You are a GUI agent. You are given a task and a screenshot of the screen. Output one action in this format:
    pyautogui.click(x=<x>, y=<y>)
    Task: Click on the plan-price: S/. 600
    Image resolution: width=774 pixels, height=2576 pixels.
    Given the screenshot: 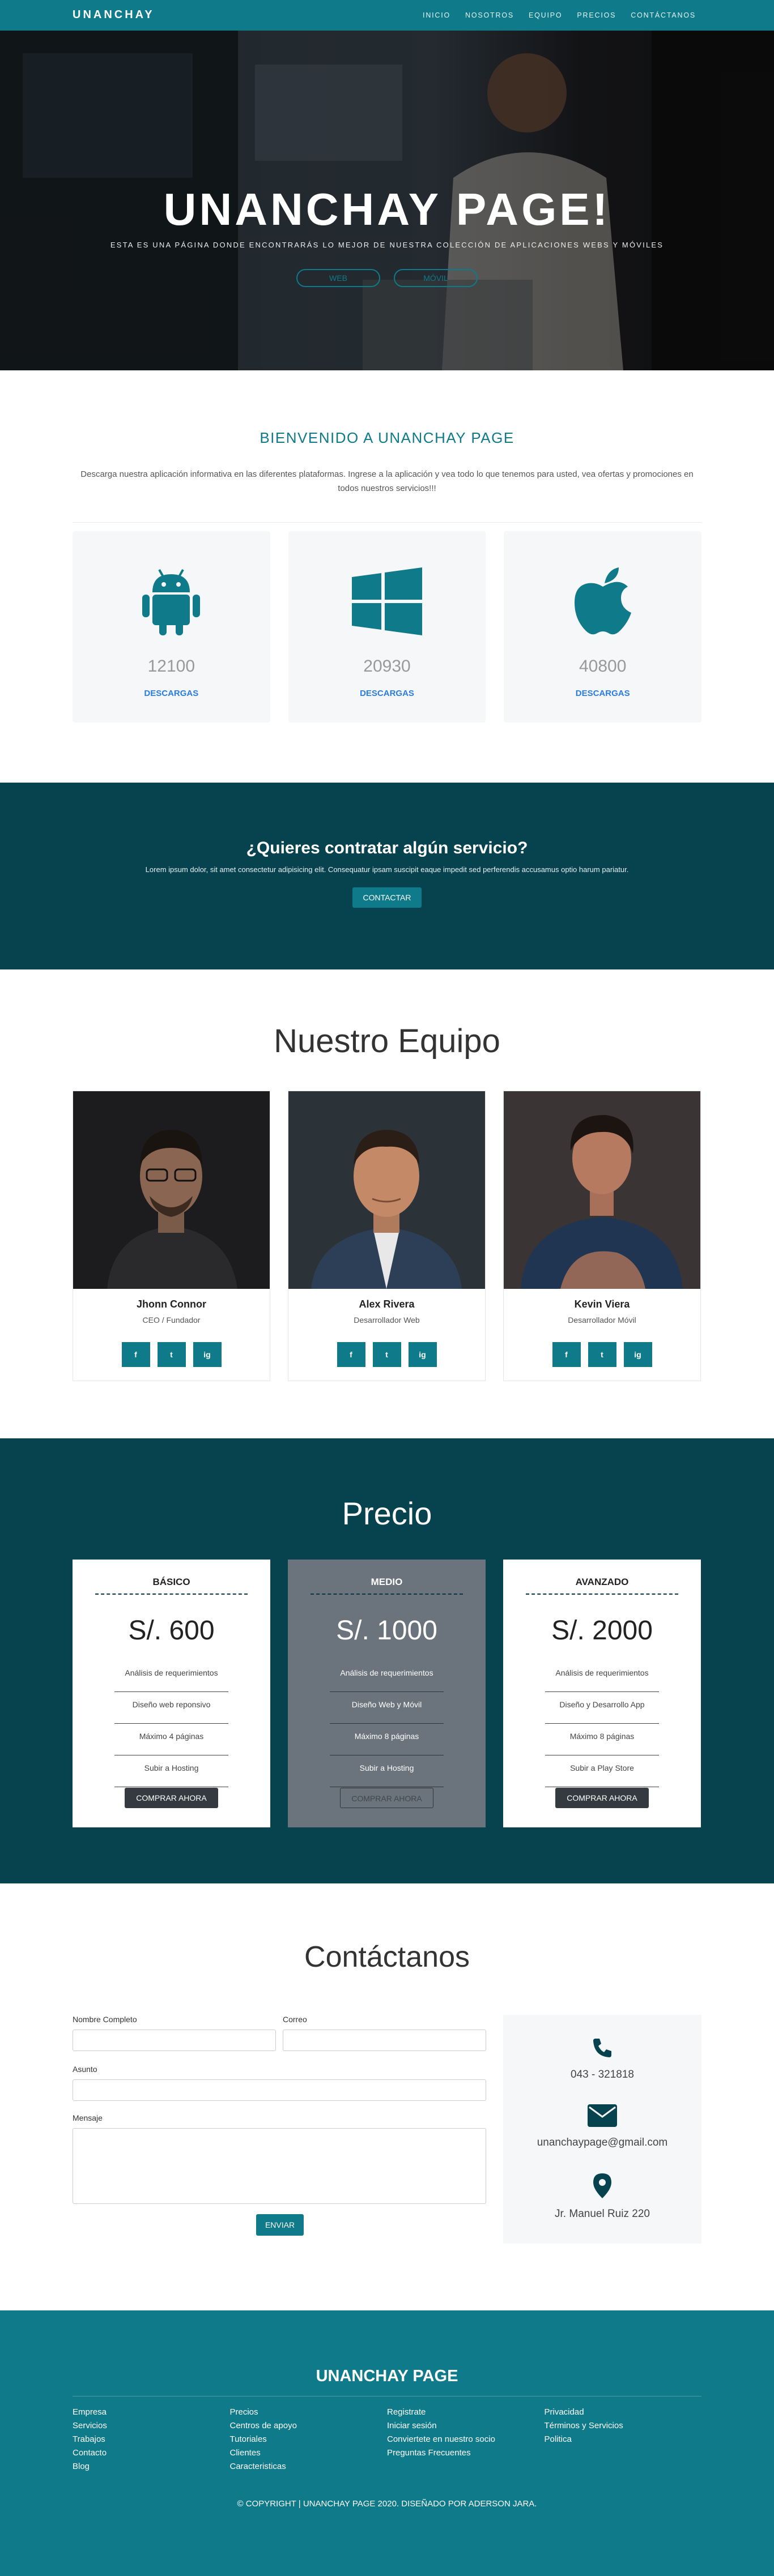 What is the action you would take?
    pyautogui.click(x=171, y=1631)
    